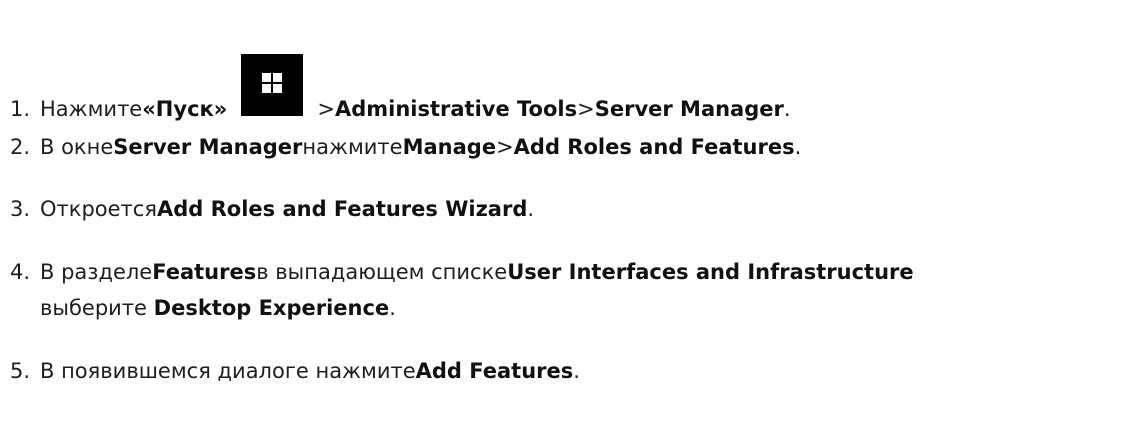  I want to click on windows-start-icon, so click(272, 85).